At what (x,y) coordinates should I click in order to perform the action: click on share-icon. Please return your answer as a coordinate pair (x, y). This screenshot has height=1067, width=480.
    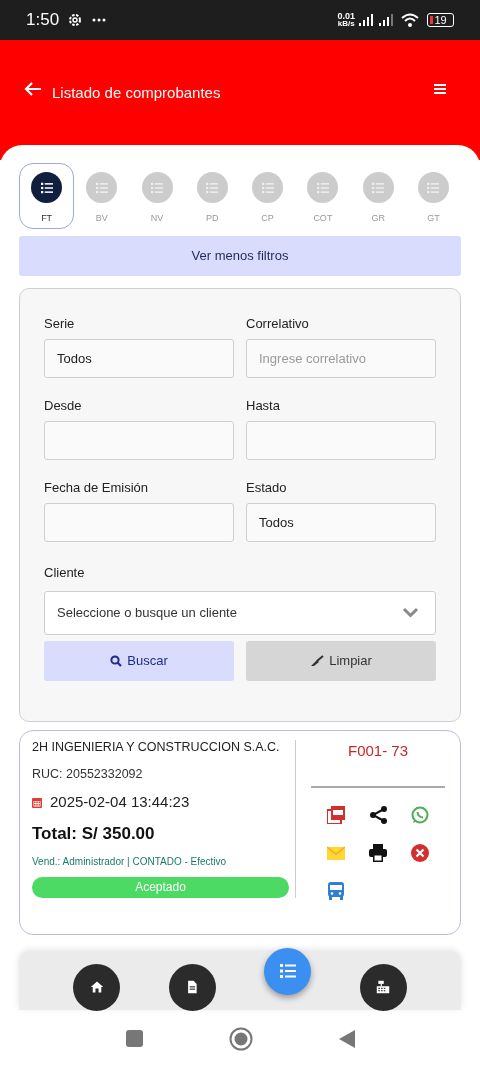
    Looking at the image, I should click on (378, 815).